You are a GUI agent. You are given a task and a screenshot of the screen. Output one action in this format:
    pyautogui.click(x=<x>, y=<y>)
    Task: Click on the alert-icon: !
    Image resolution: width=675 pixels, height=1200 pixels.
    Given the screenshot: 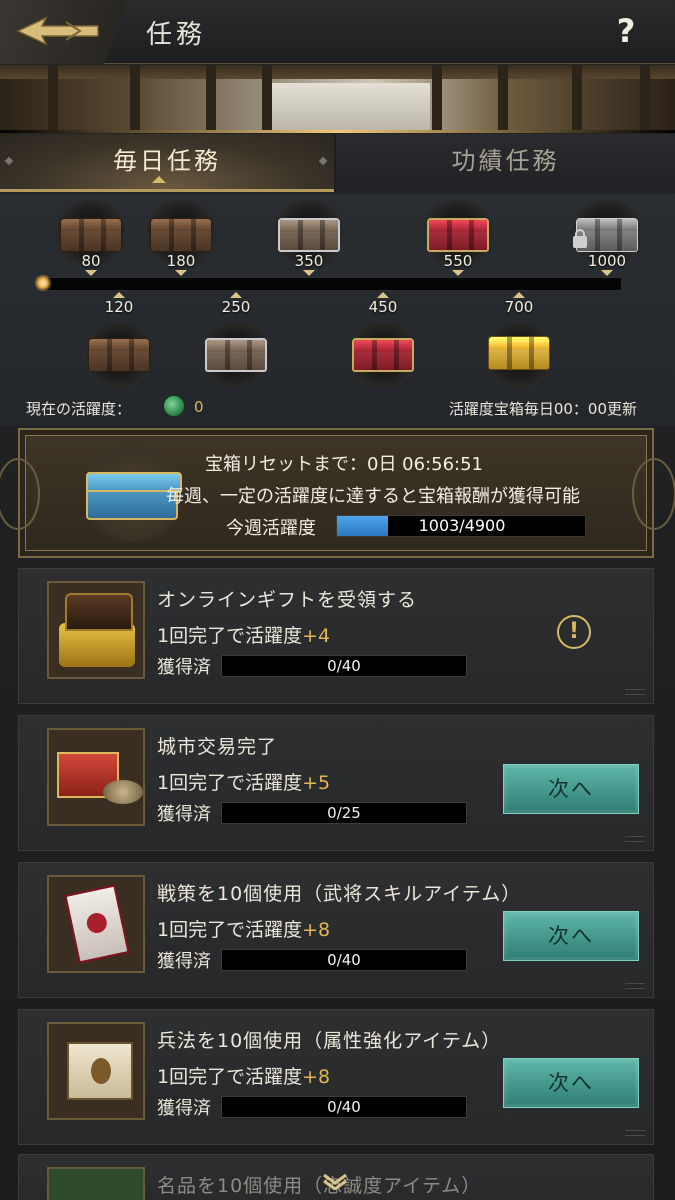 What is the action you would take?
    pyautogui.click(x=574, y=632)
    